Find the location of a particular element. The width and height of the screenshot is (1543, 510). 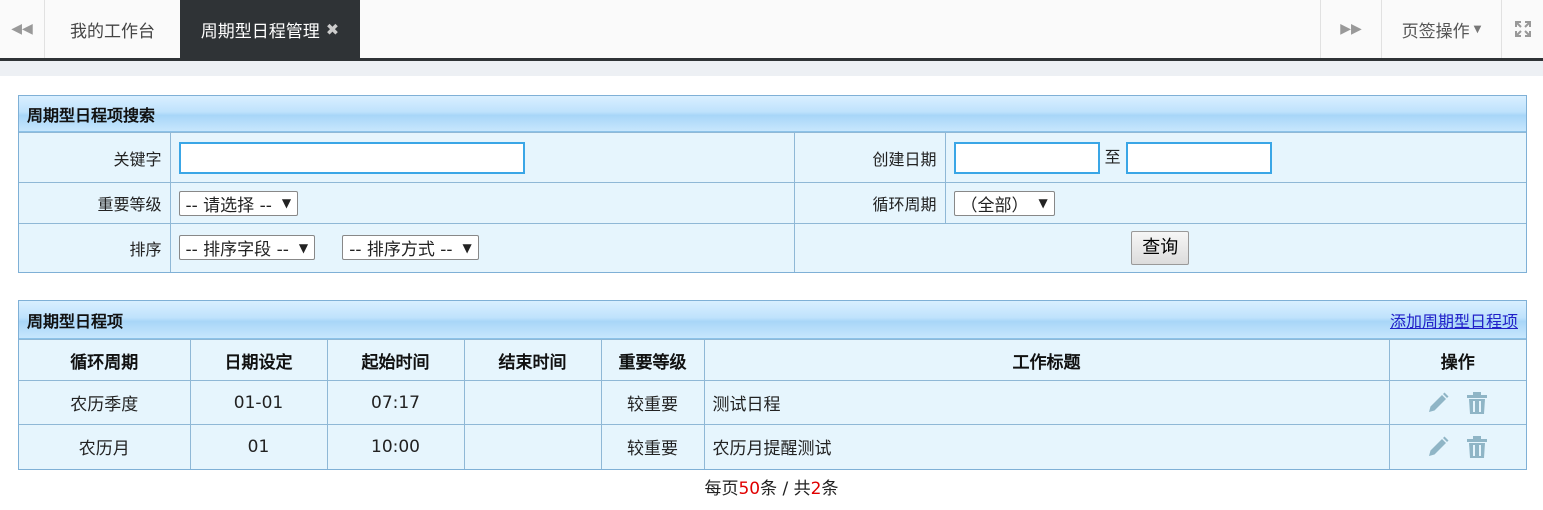

column-header: 结束时间 is located at coordinates (532, 360).